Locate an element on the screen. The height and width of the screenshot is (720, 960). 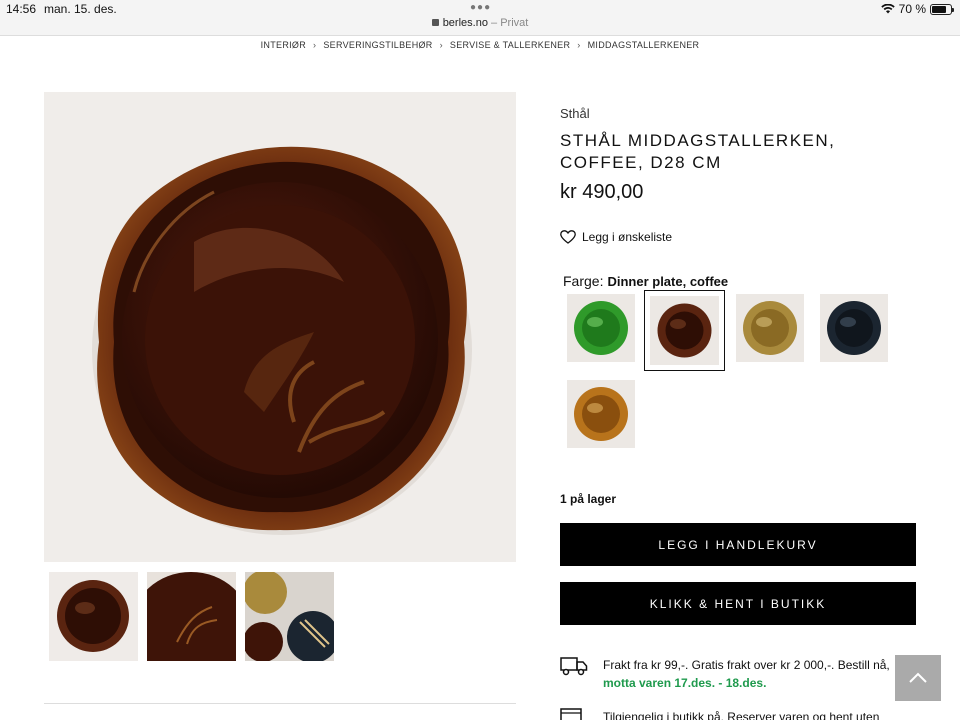
store-icon is located at coordinates (571, 714).